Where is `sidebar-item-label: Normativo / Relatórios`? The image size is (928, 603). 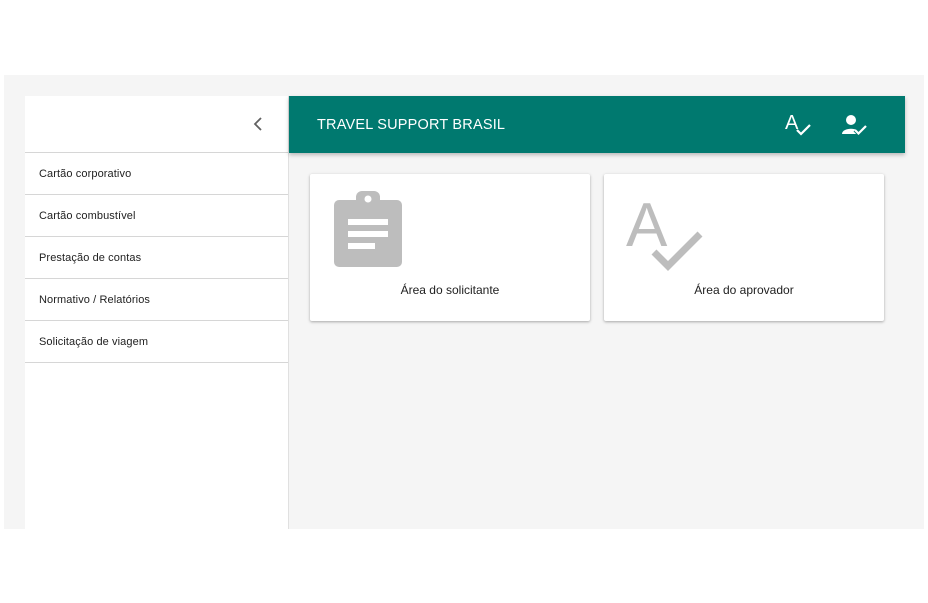 sidebar-item-label: Normativo / Relatórios is located at coordinates (95, 299).